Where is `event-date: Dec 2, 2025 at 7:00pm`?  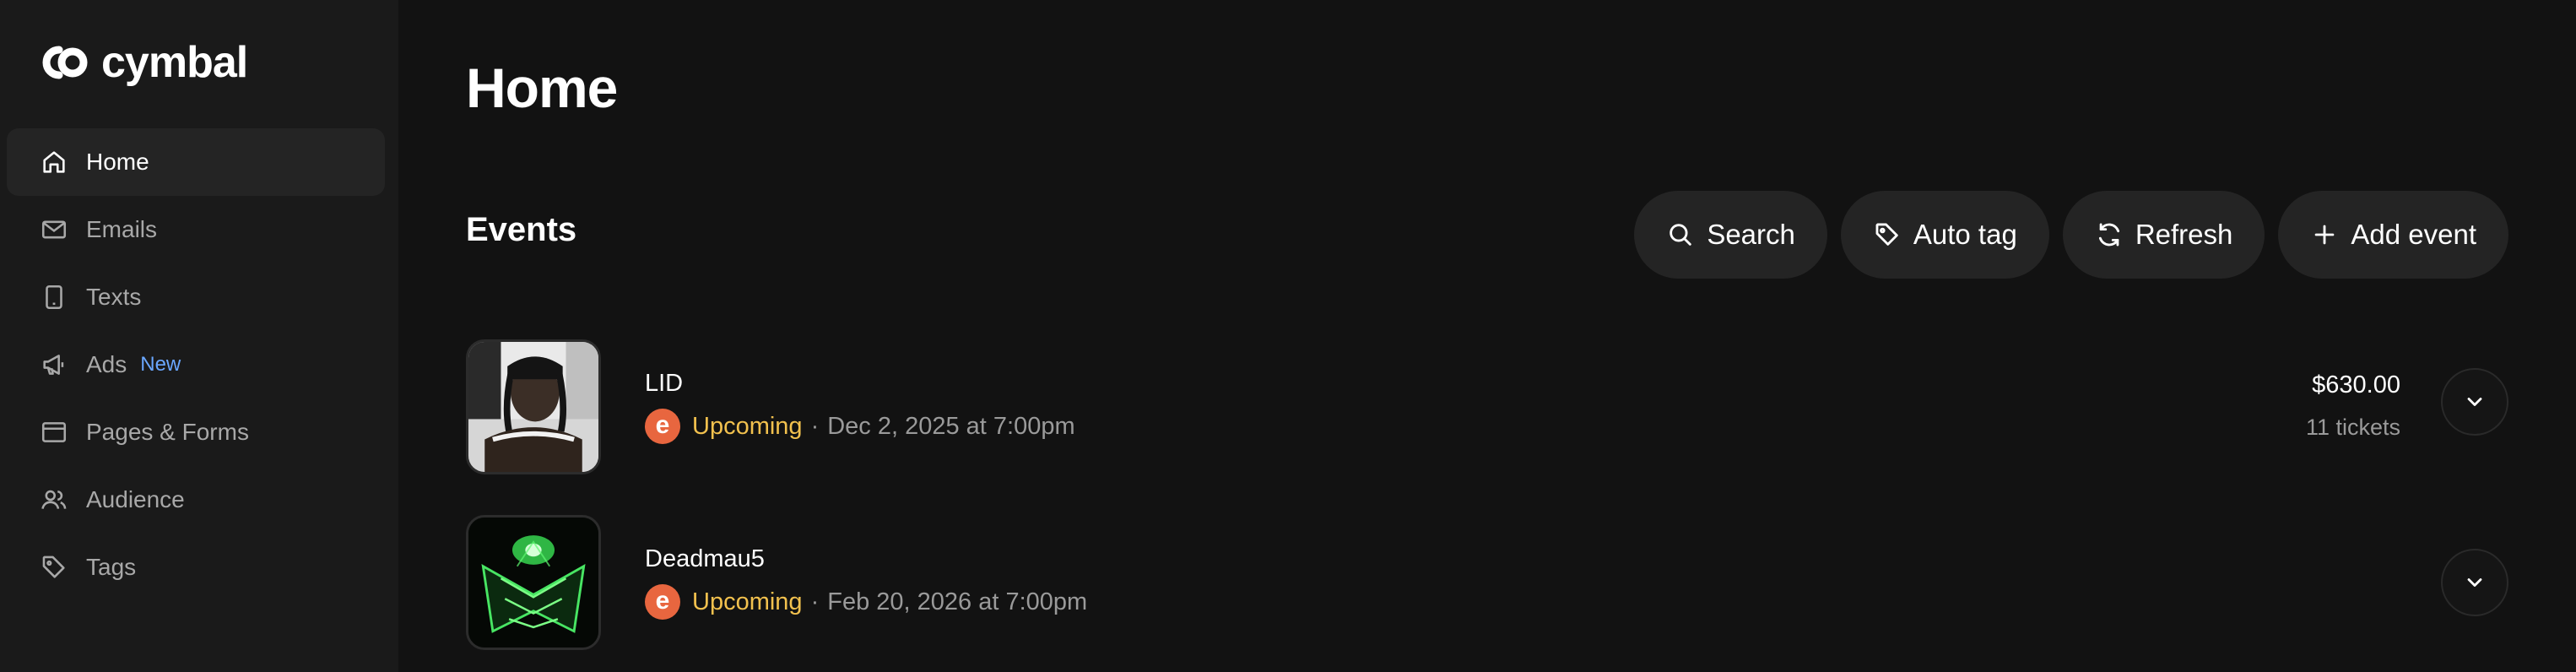
event-date: Dec 2, 2025 at 7:00pm is located at coordinates (951, 426).